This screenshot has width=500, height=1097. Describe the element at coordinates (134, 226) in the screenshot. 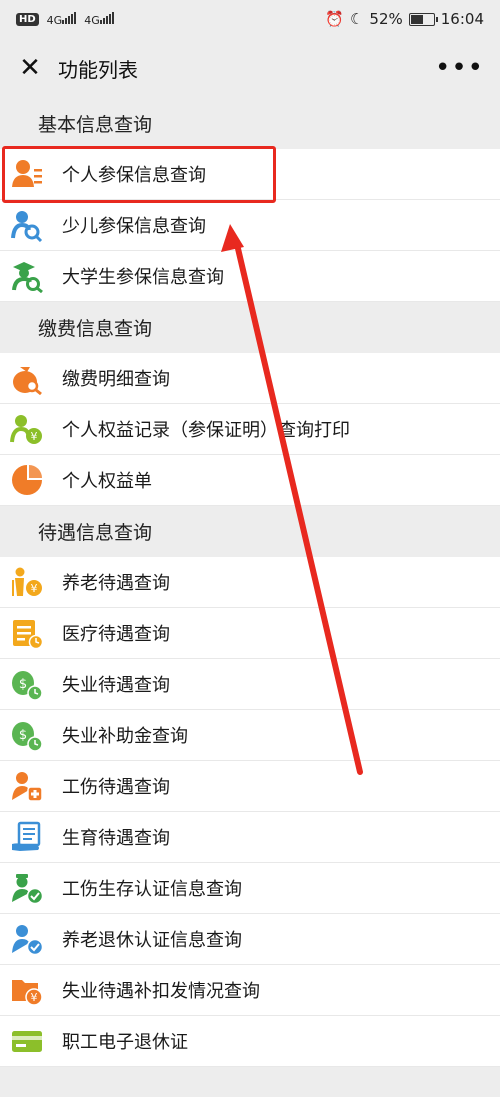

I see `item-label: 少儿参保信息查询` at that location.